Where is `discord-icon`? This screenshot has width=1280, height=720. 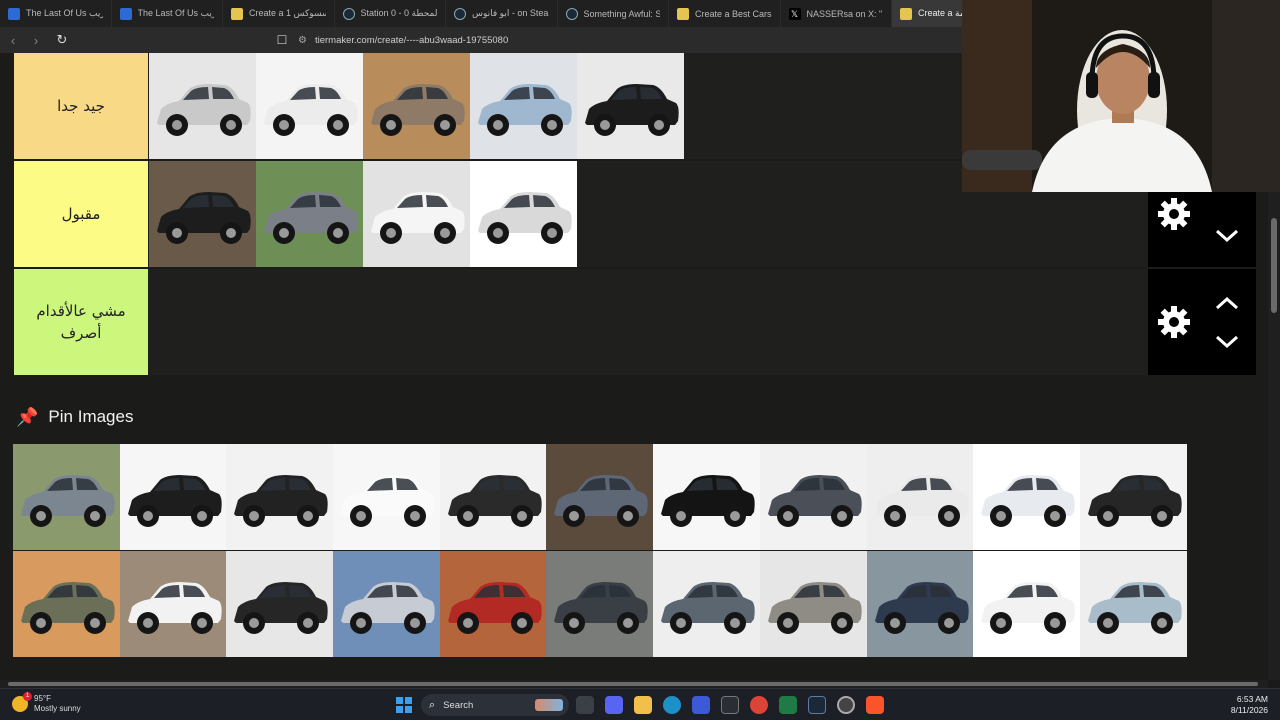 discord-icon is located at coordinates (614, 705).